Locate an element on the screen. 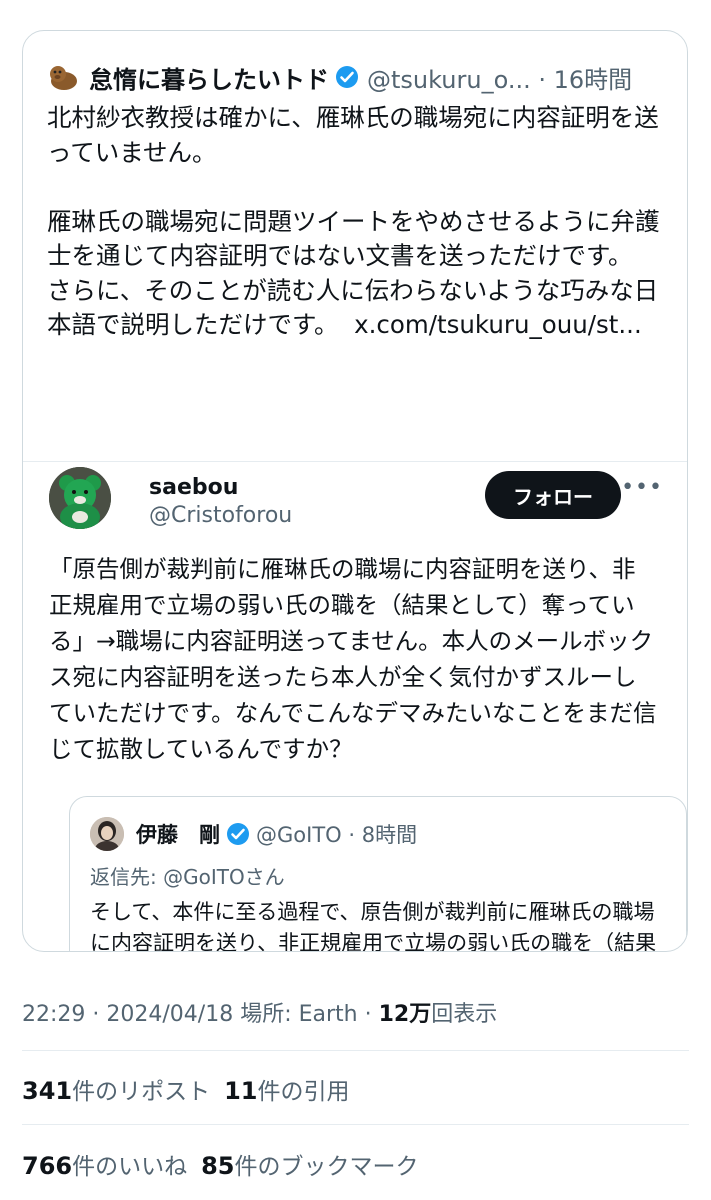  author-name: 伊藤 剛 is located at coordinates (178, 834).